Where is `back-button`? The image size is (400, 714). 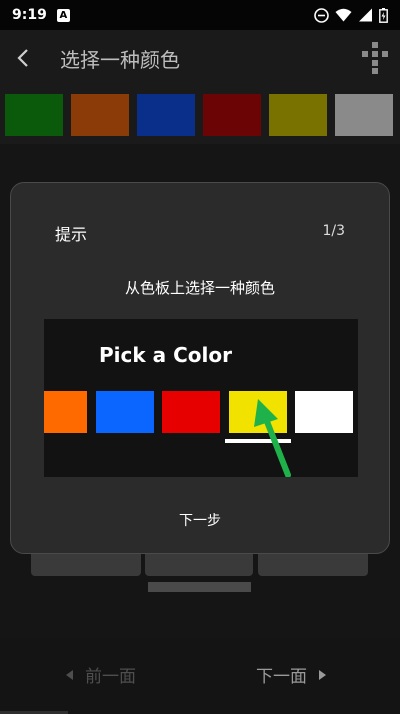
back-button is located at coordinates (23, 58).